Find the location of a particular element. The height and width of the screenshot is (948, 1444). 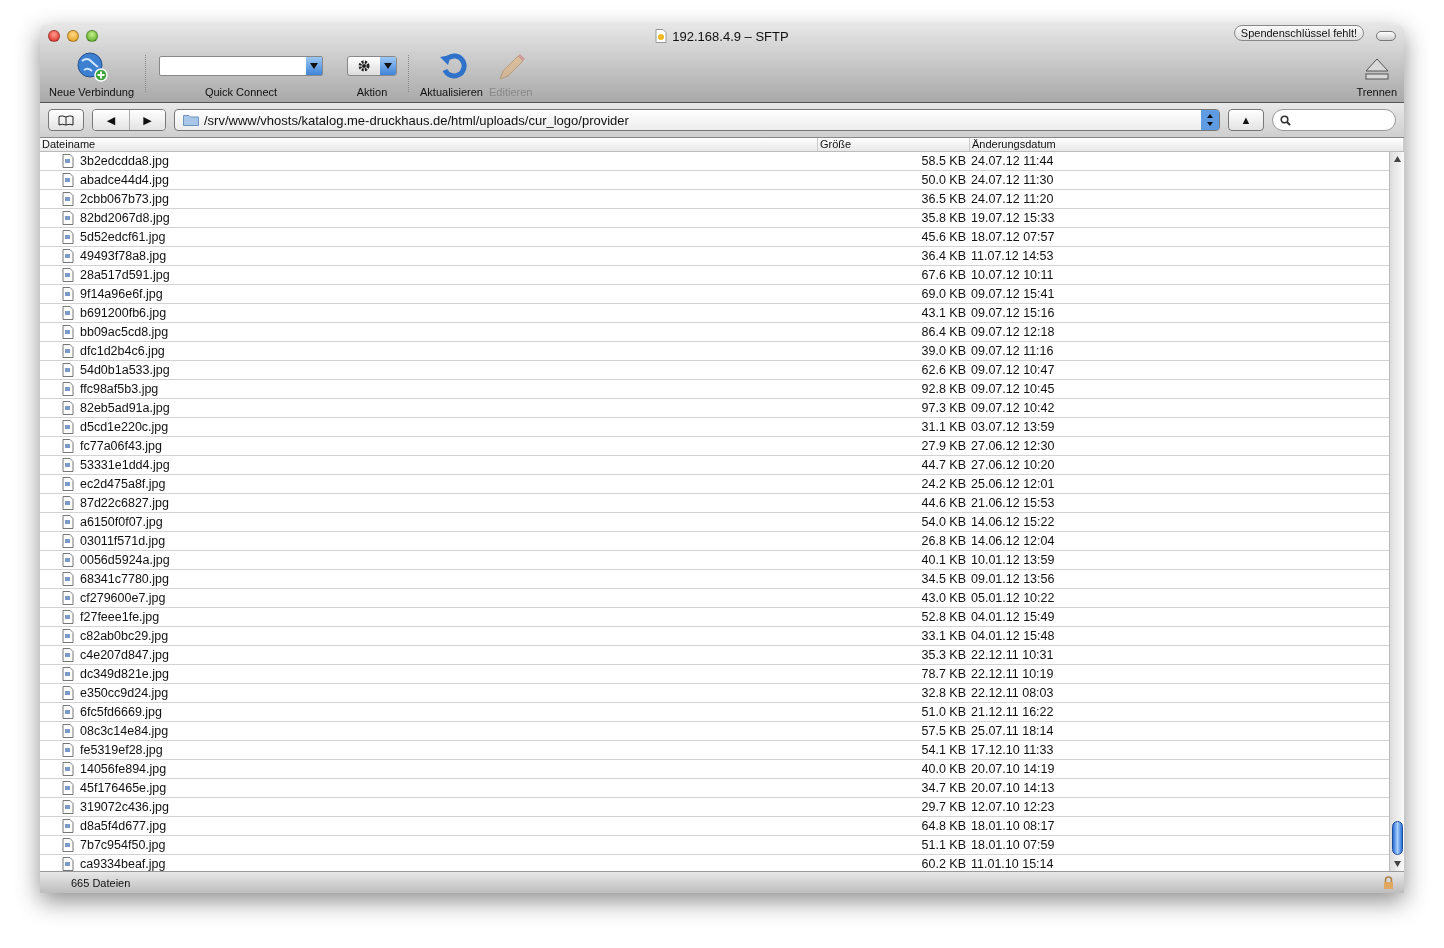

modified-date: 25.06.12 12:01 is located at coordinates (1013, 484).